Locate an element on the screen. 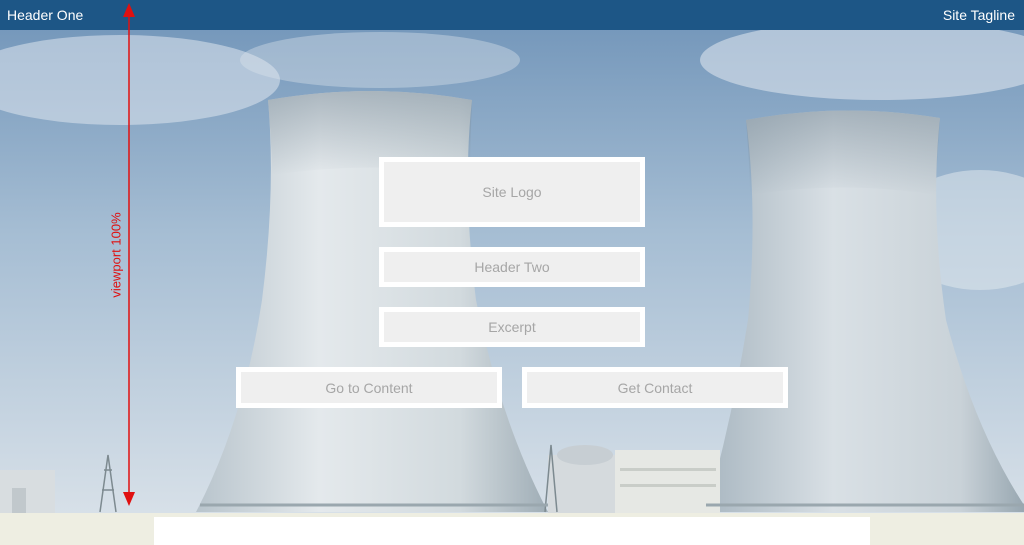  viewport-arrow-icon is located at coordinates (129, 254).